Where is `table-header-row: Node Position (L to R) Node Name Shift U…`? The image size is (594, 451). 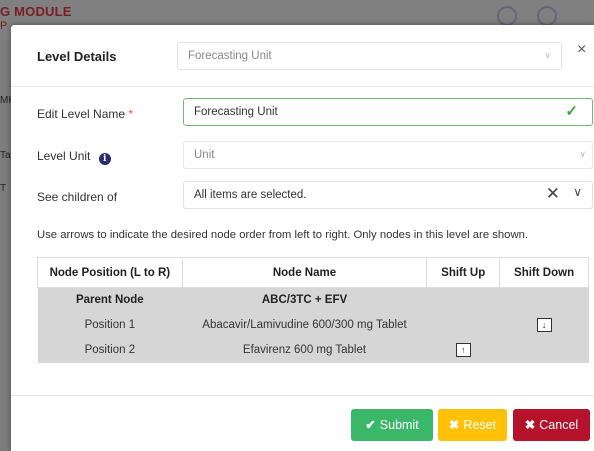 table-header-row: Node Position (L to R) Node Name Shift U… is located at coordinates (313, 272).